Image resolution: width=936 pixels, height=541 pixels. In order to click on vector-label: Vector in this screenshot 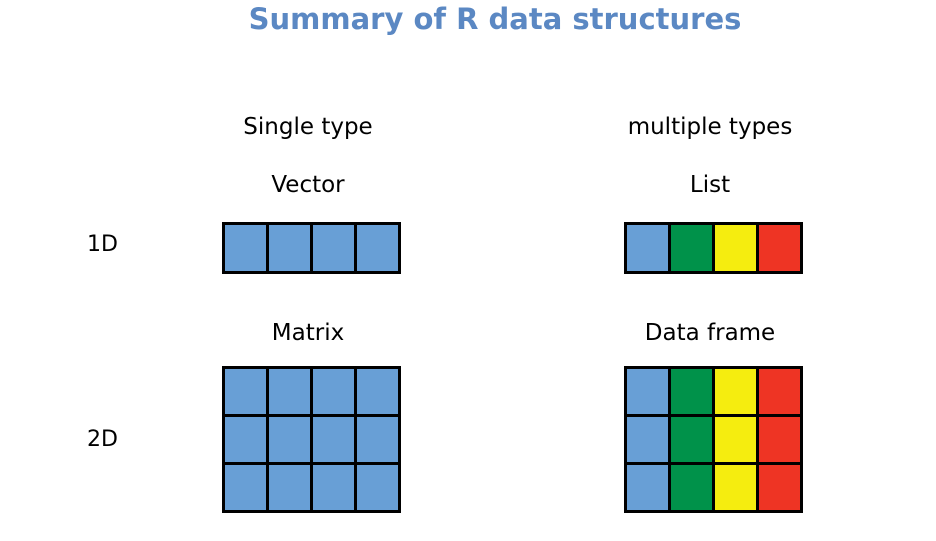, I will do `click(308, 185)`.